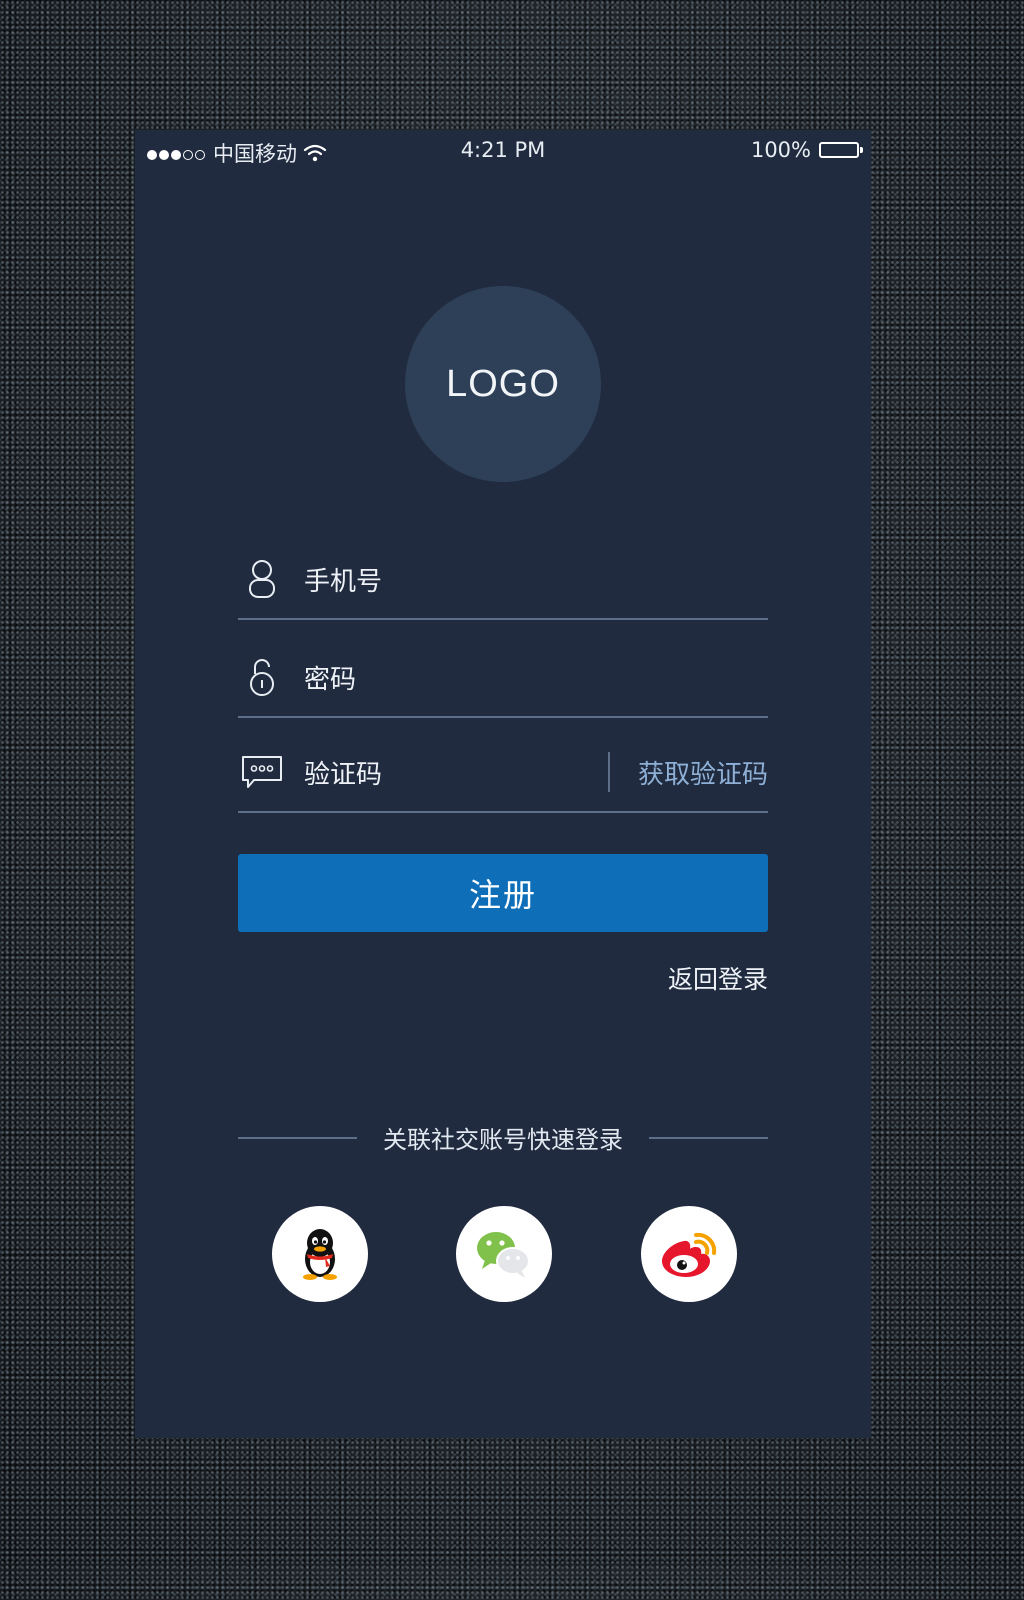 Image resolution: width=1024 pixels, height=1600 pixels. I want to click on register-button: 注册, so click(503, 893).